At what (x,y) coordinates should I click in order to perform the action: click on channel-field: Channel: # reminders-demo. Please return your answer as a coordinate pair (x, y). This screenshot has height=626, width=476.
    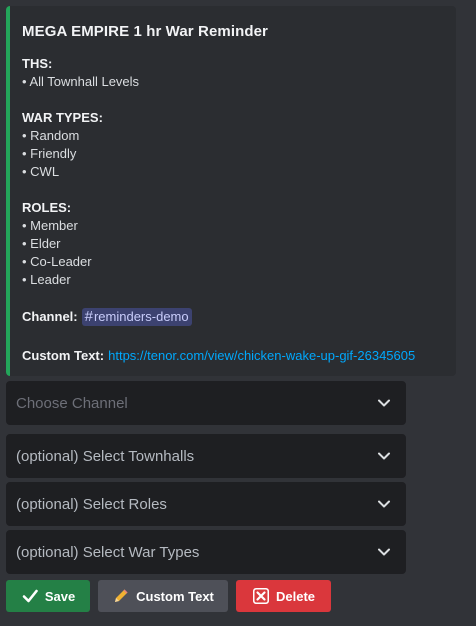
    Looking at the image, I should click on (233, 317).